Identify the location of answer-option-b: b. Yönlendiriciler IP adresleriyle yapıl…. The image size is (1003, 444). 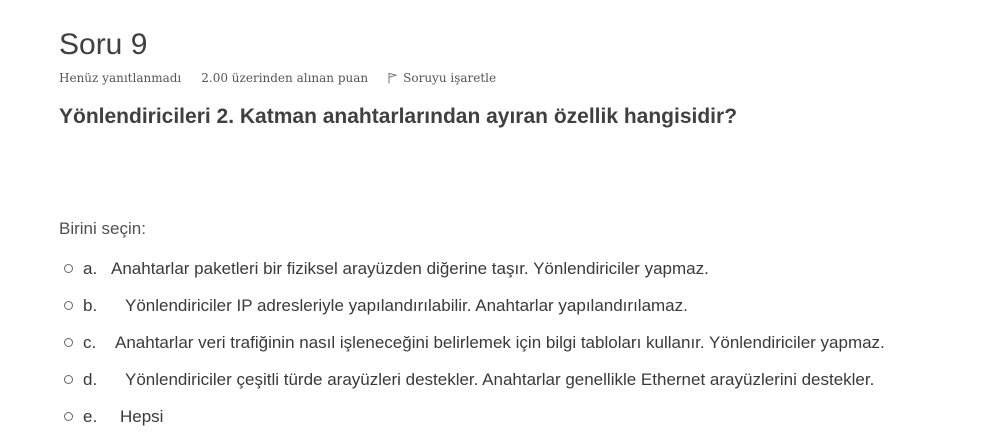
(472, 305).